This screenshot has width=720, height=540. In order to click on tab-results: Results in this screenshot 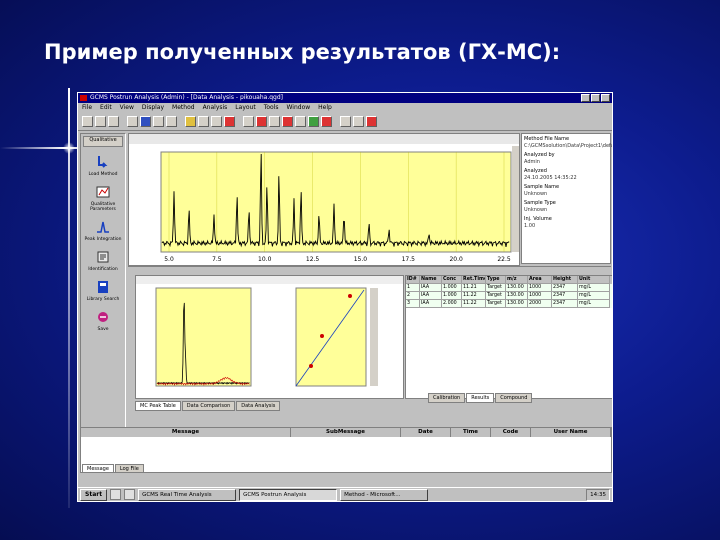, I will do `click(480, 398)`.